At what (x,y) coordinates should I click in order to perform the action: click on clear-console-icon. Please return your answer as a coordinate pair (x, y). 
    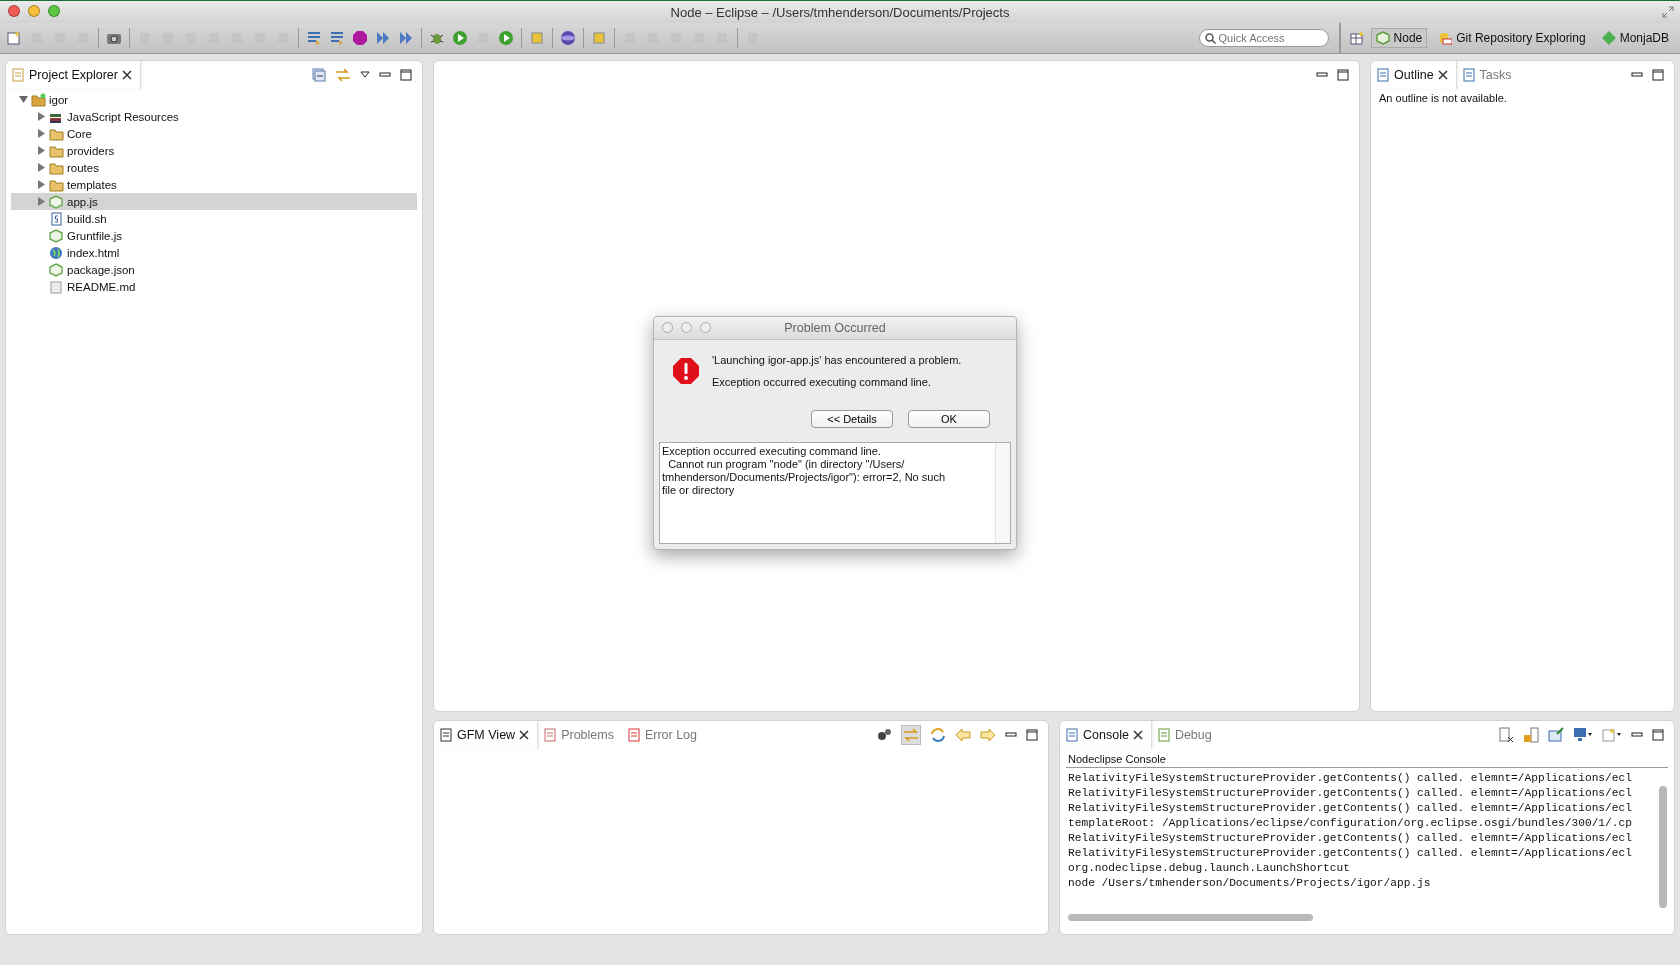
    Looking at the image, I should click on (1506, 735).